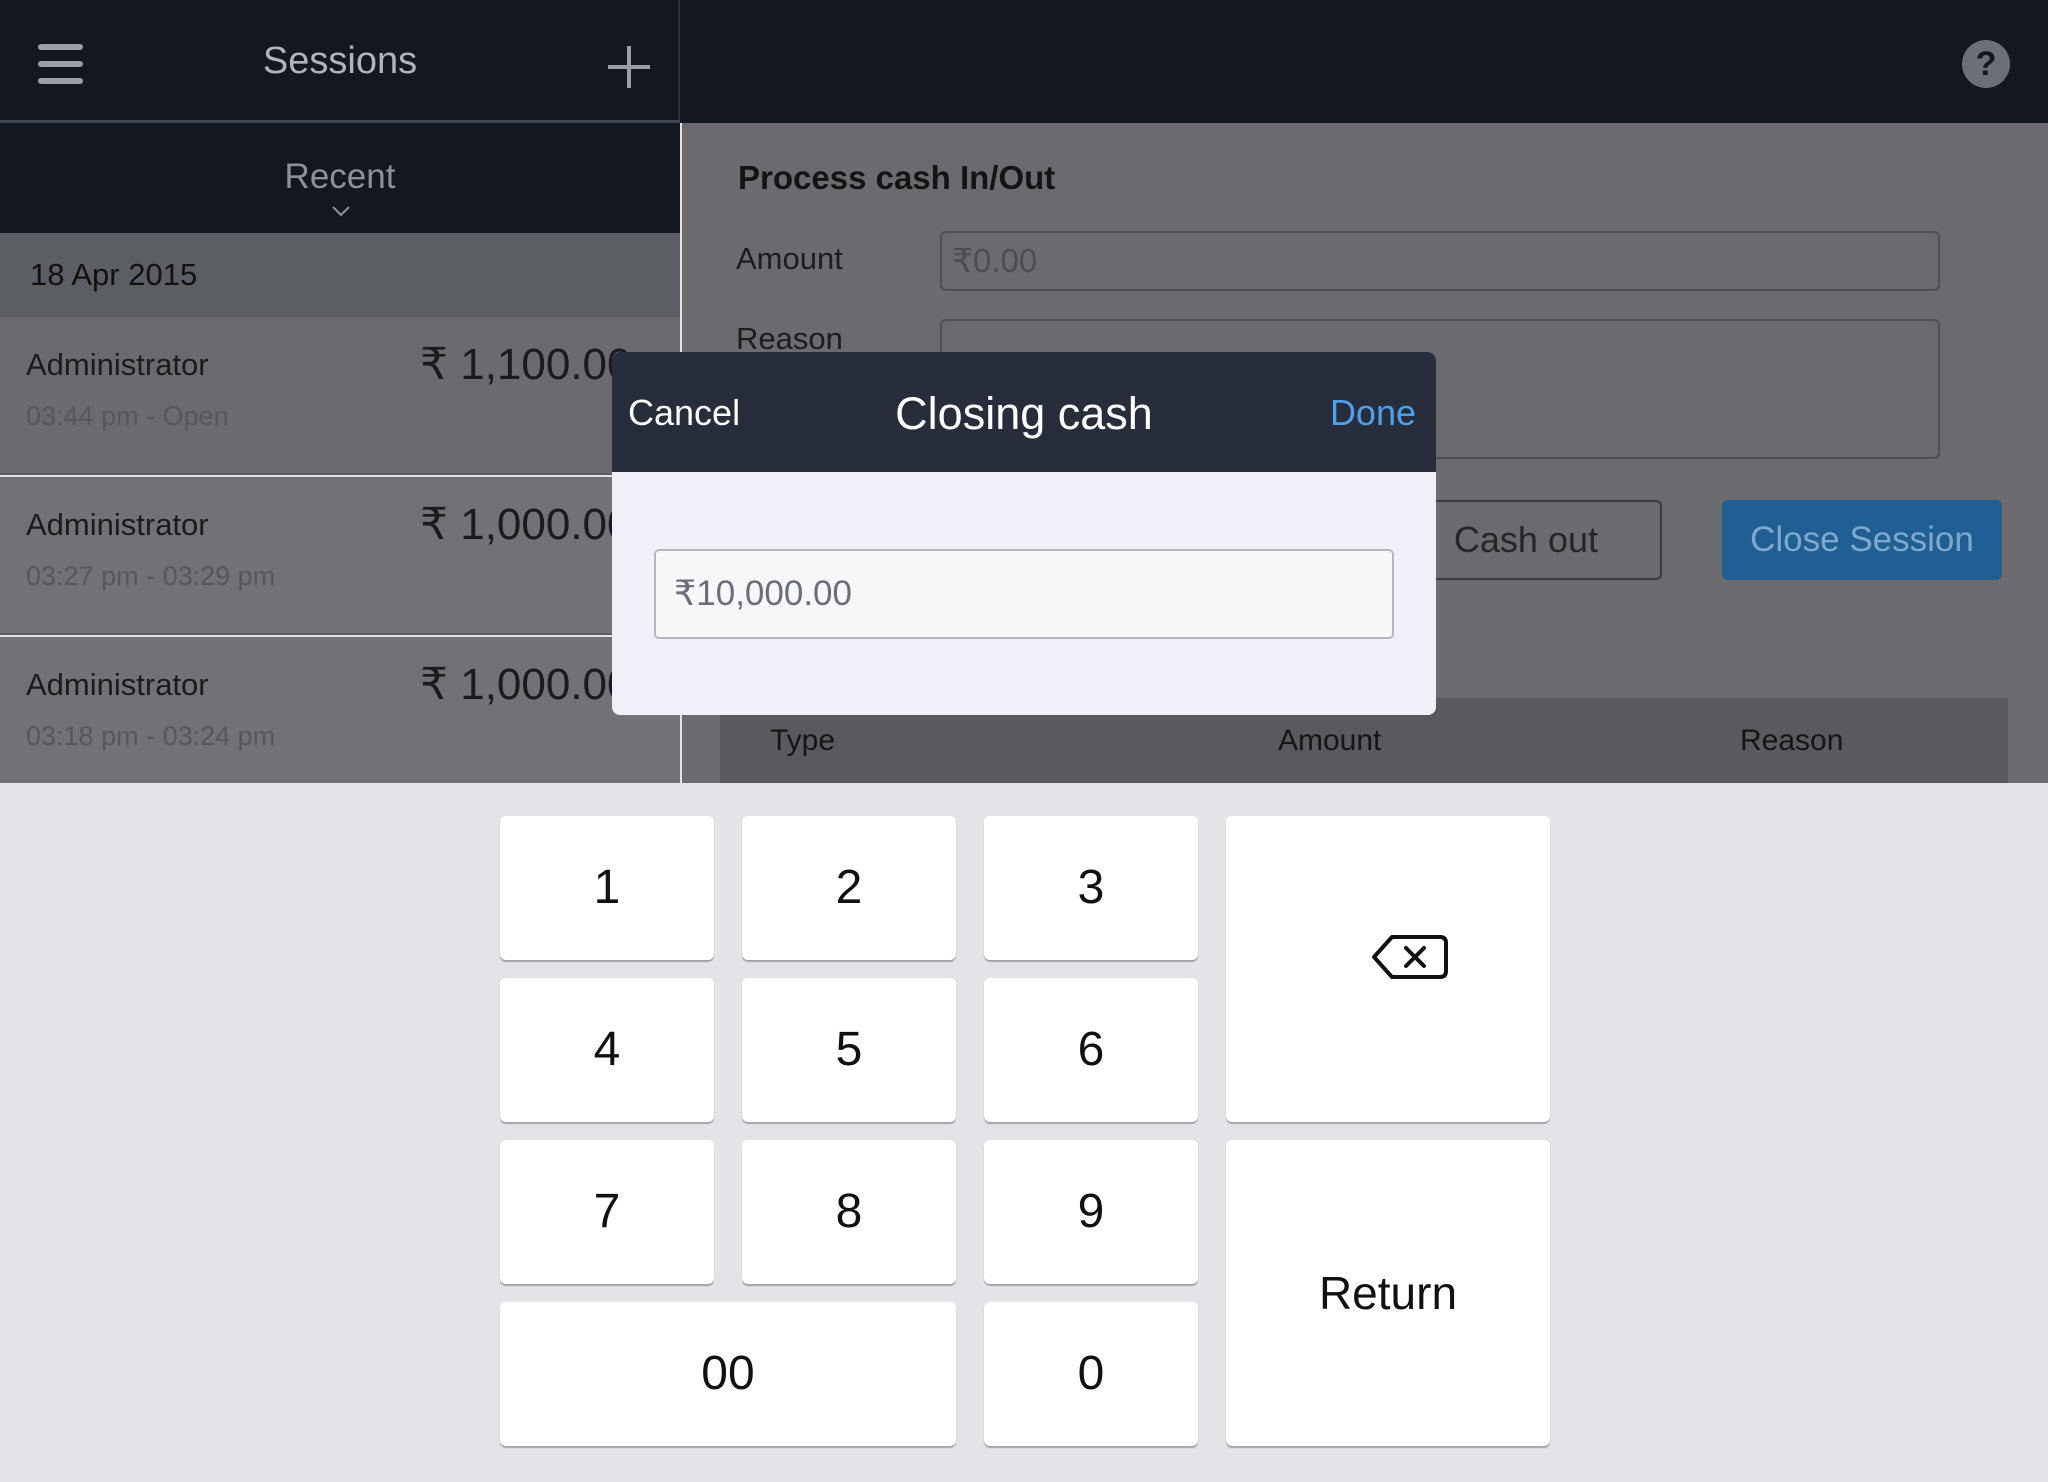 Image resolution: width=2048 pixels, height=1482 pixels. What do you see at coordinates (114, 274) in the screenshot?
I see `date-group-label: 18 Apr 2015` at bounding box center [114, 274].